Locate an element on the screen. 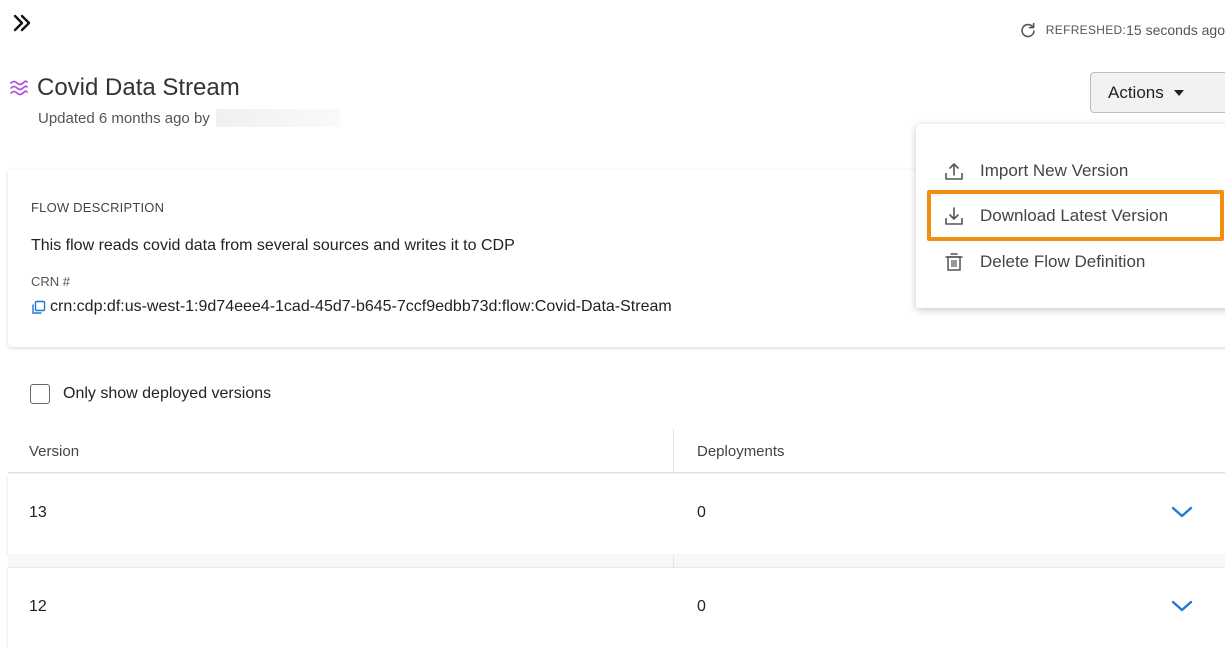  refresh-status: REFRESHED: 15 seconds ago is located at coordinates (1122, 30).